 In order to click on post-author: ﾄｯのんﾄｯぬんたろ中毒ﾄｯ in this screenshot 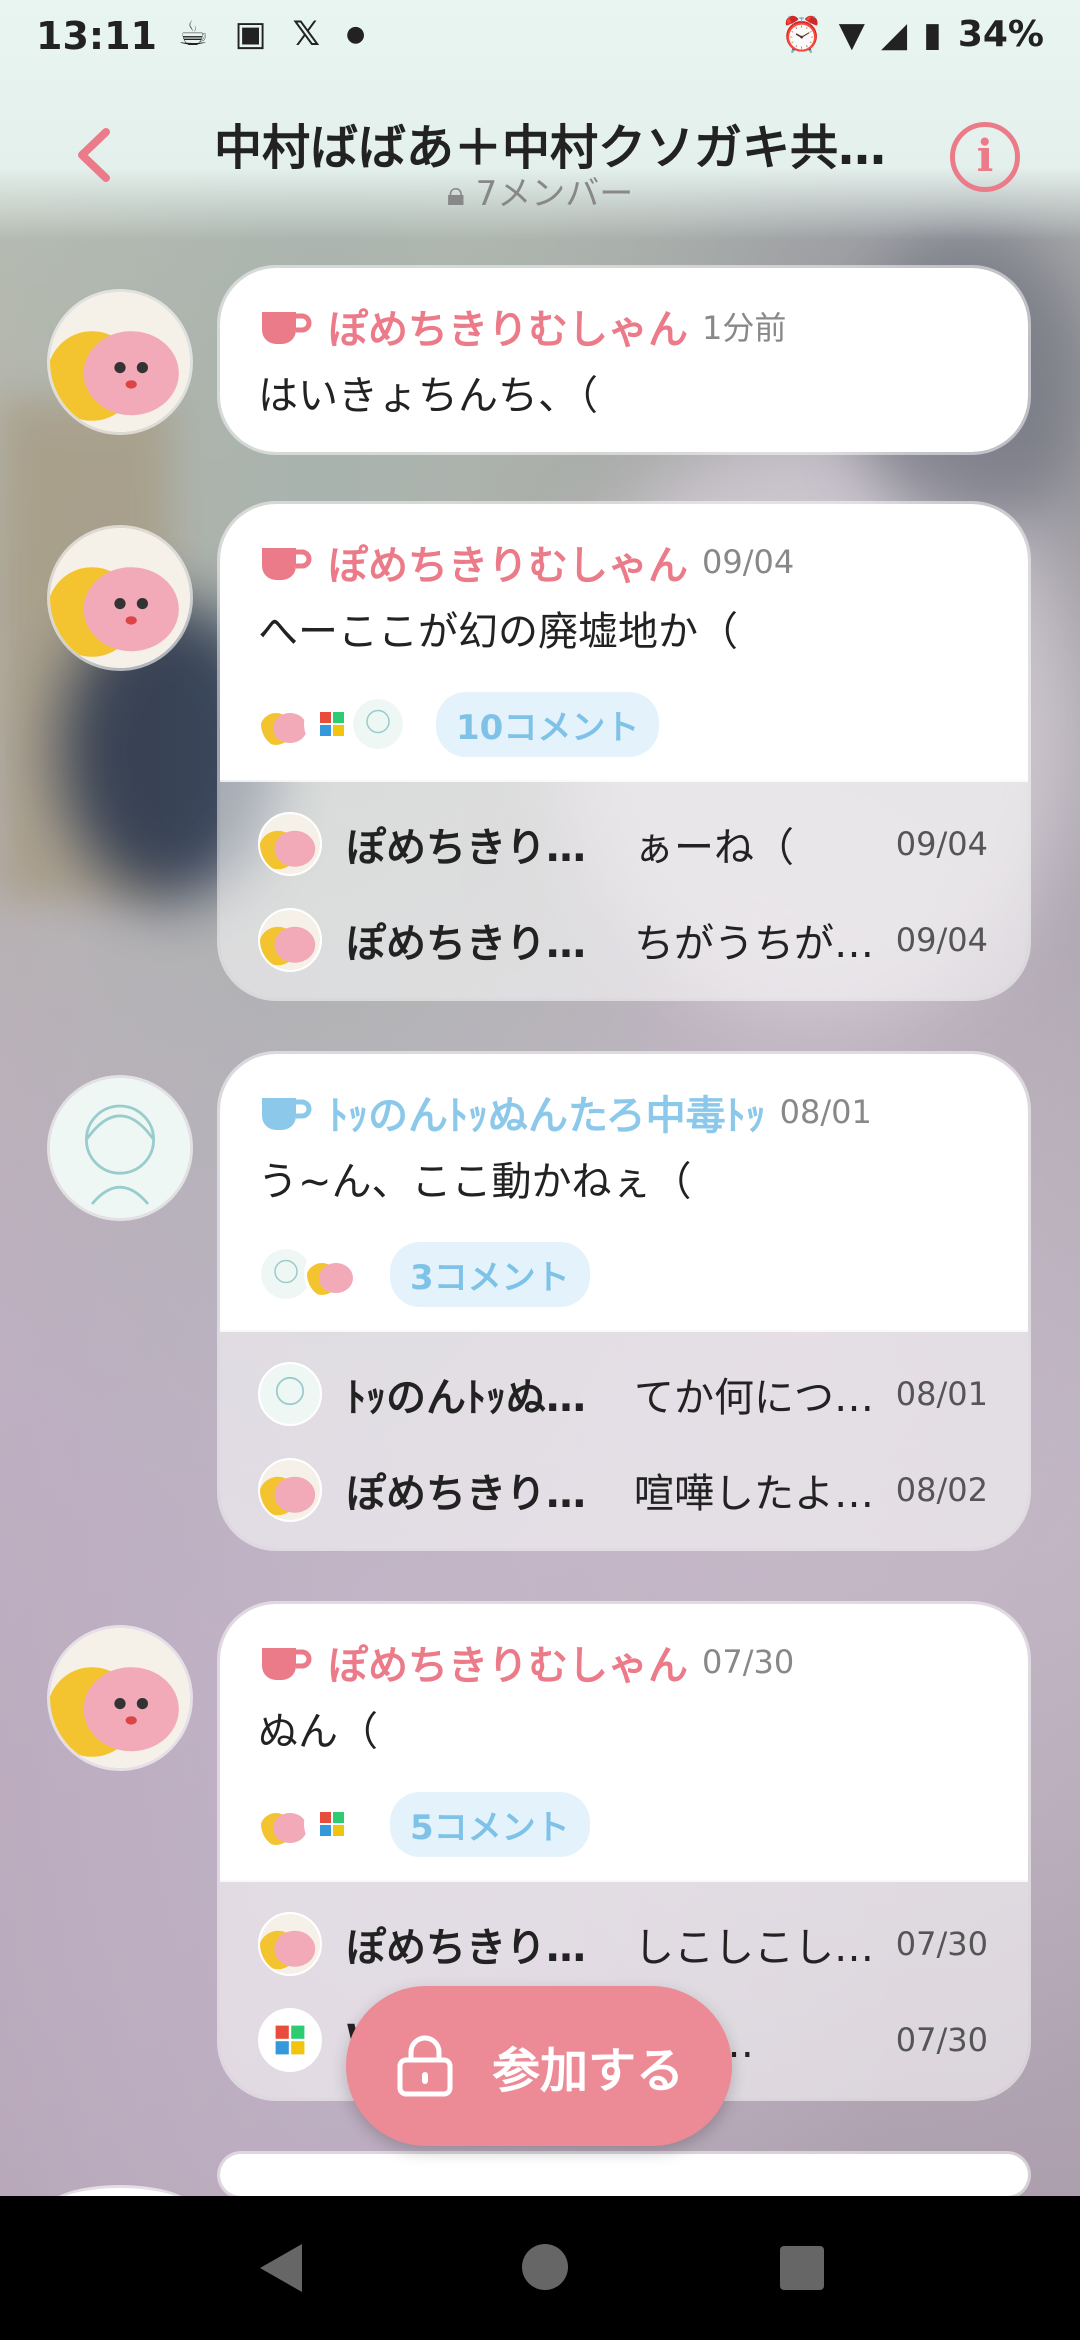, I will do `click(547, 1112)`.